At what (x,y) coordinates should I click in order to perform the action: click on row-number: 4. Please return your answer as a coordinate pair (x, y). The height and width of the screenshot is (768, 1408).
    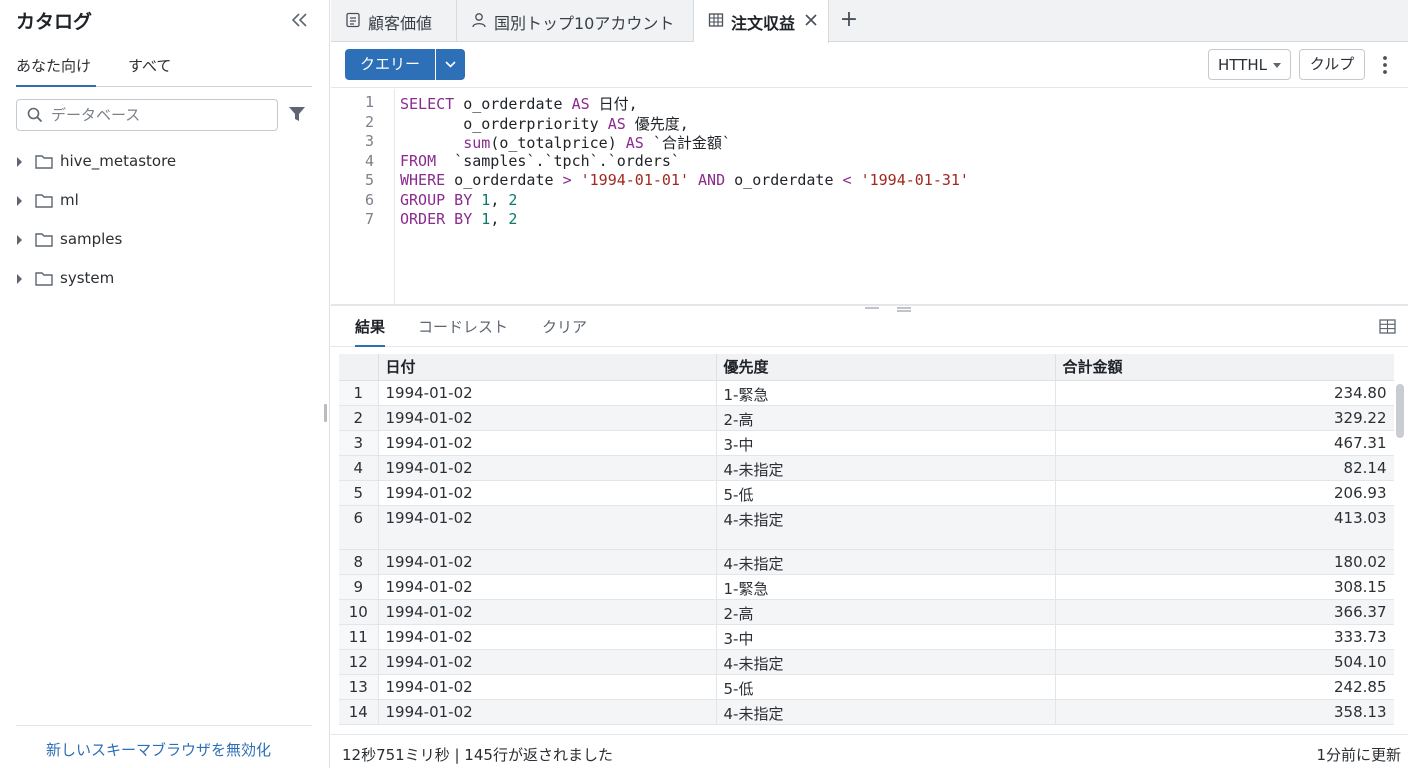
    Looking at the image, I should click on (359, 468).